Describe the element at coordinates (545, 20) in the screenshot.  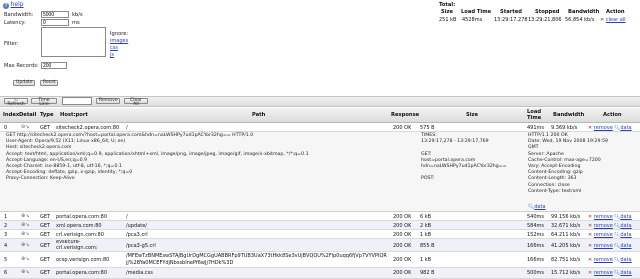
I see `totals-stopped: 13:29:21,806` at that location.